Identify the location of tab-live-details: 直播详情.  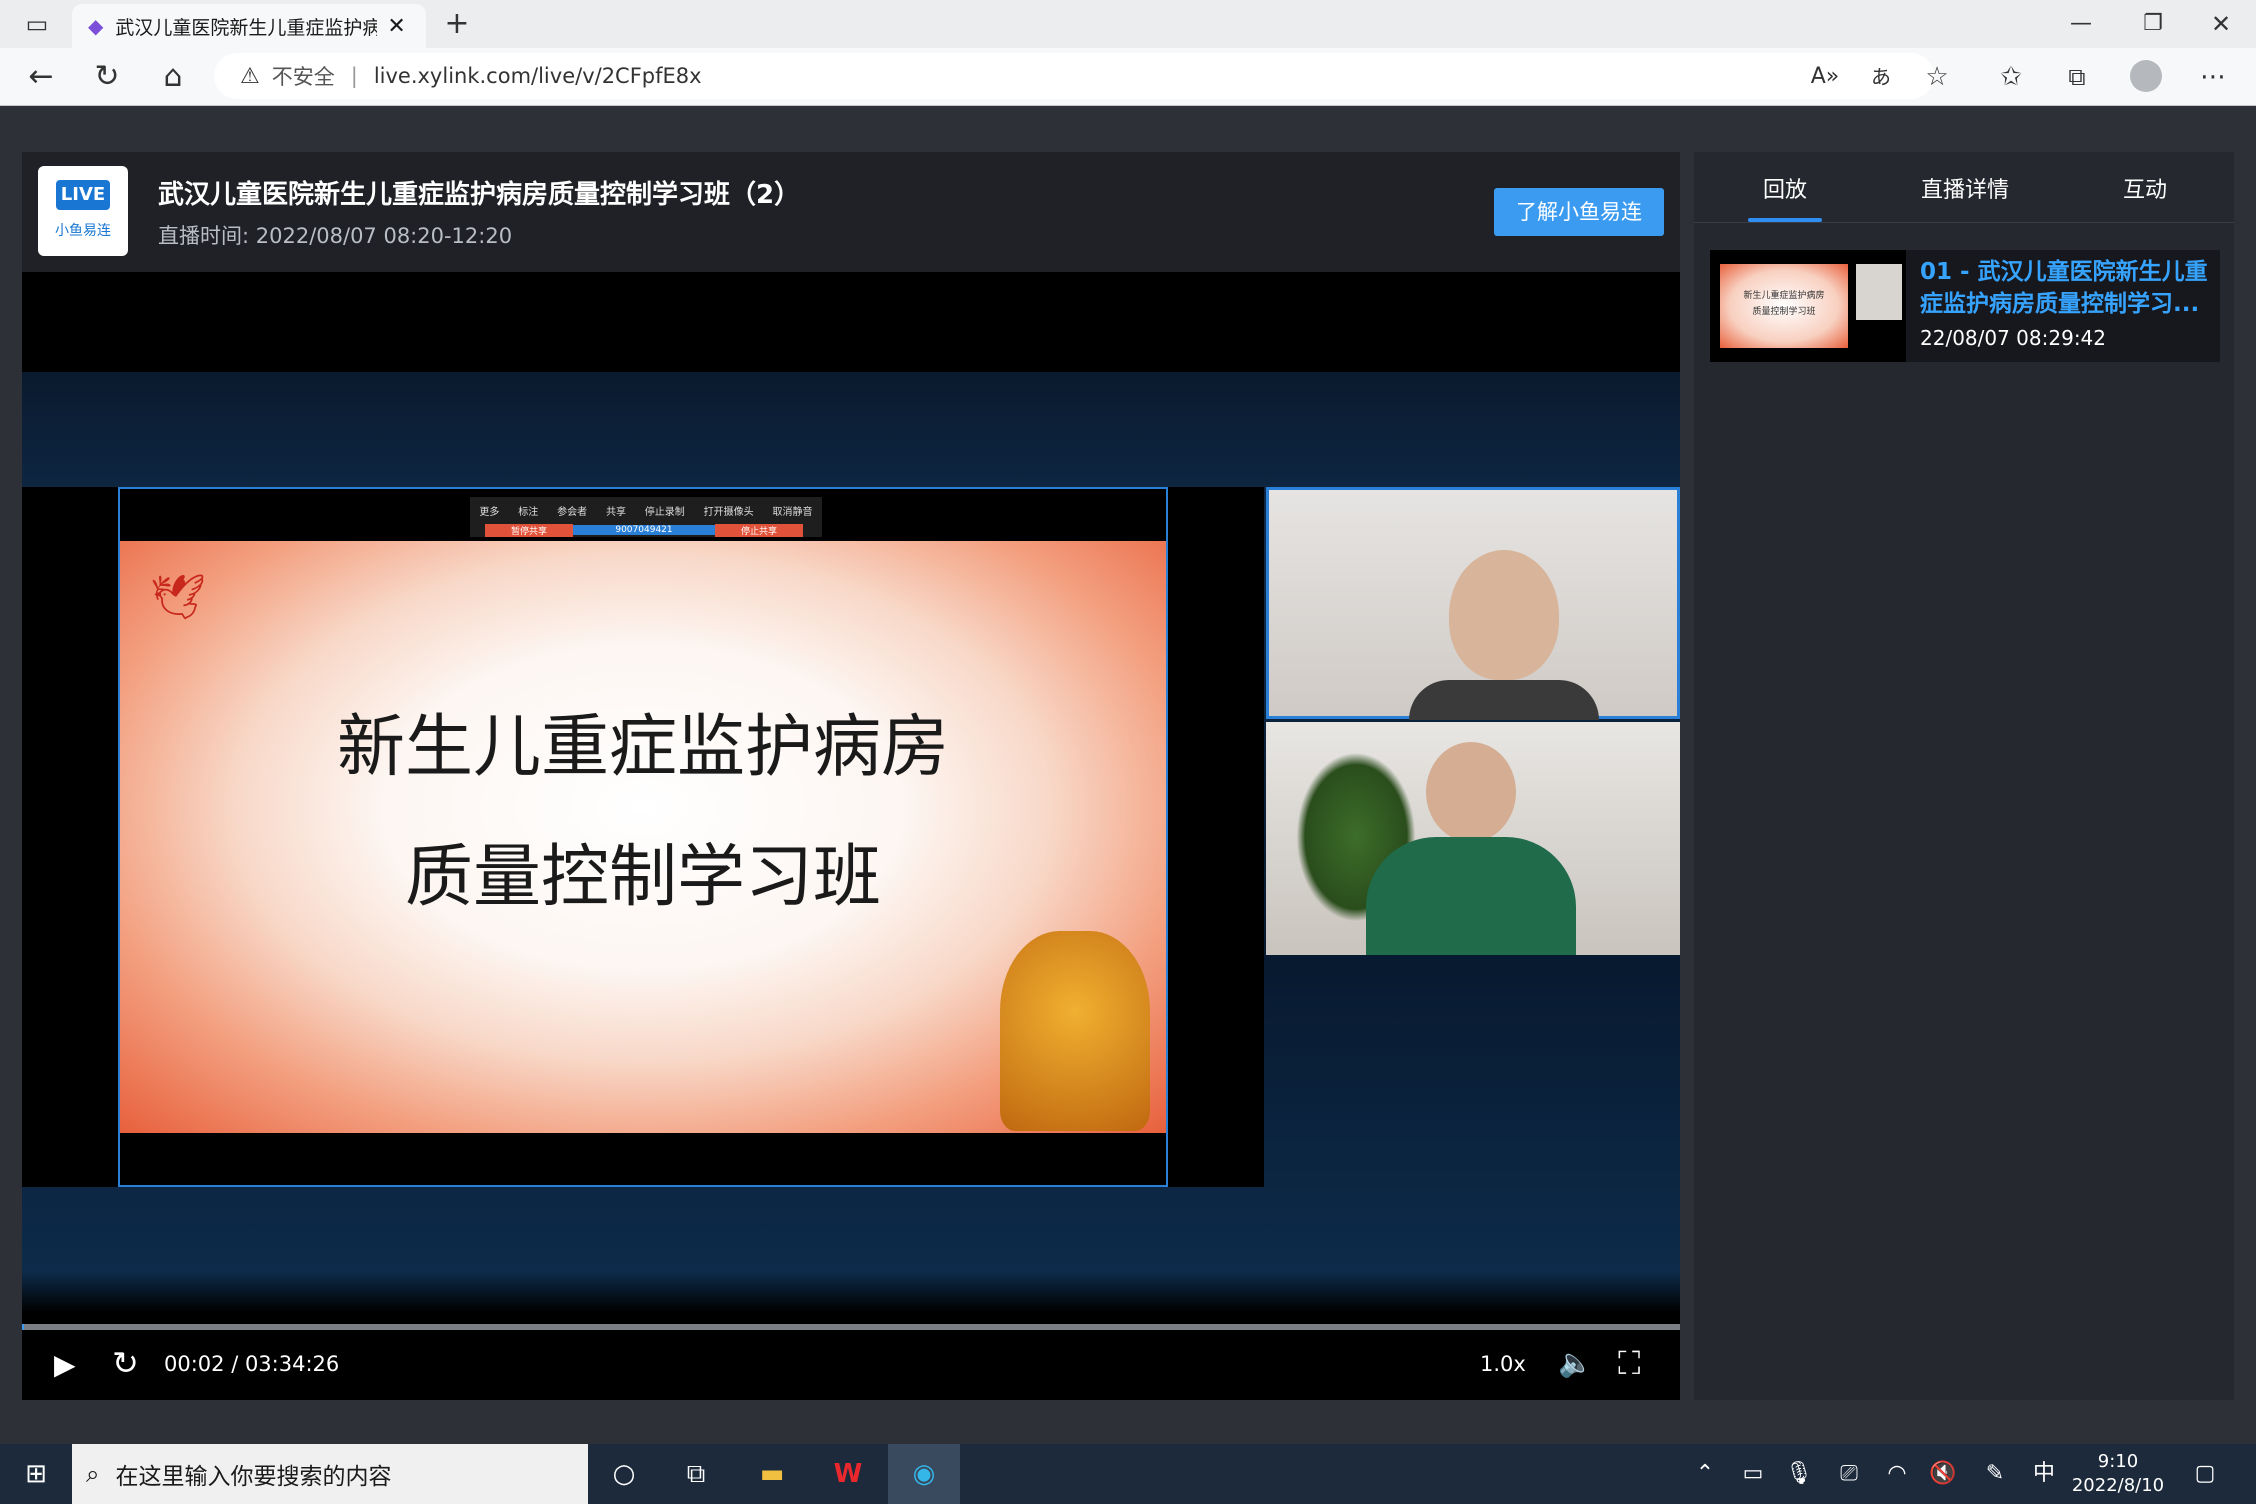
(1965, 188).